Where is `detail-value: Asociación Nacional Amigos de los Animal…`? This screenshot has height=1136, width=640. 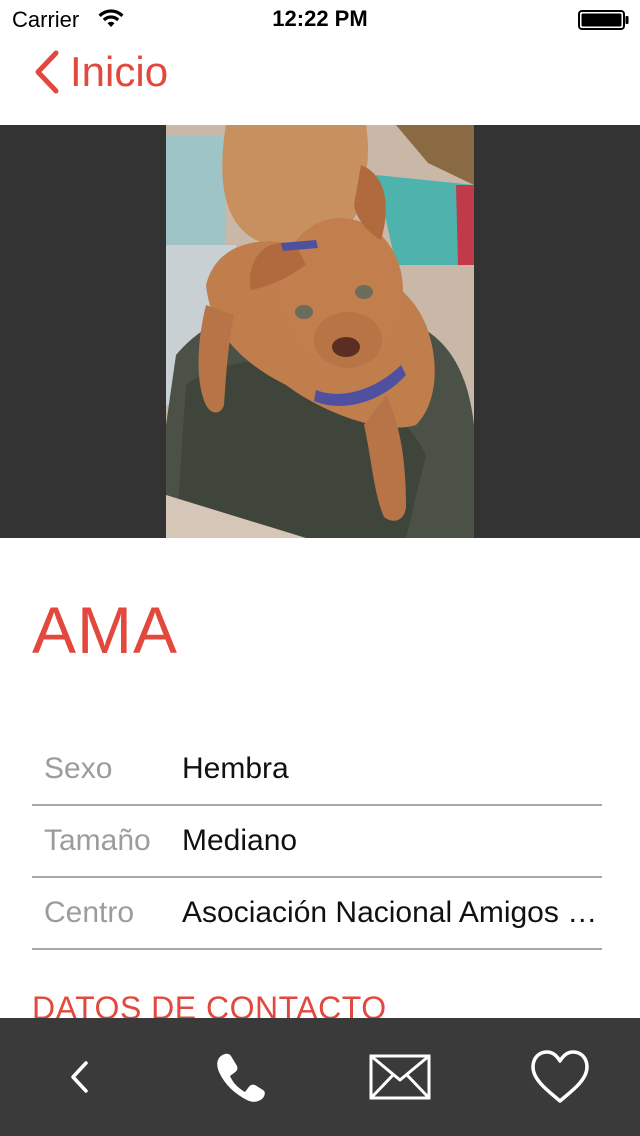
detail-value: Asociación Nacional Amigos de los Animal… is located at coordinates (392, 912).